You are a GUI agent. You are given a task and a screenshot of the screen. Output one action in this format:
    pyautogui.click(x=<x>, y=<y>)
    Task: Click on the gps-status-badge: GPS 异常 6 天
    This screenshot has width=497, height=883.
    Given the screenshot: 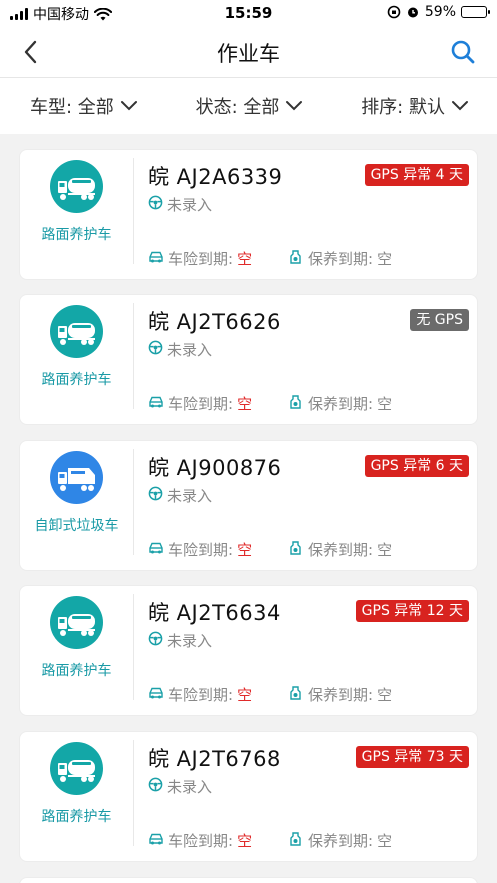 What is the action you would take?
    pyautogui.click(x=416, y=466)
    